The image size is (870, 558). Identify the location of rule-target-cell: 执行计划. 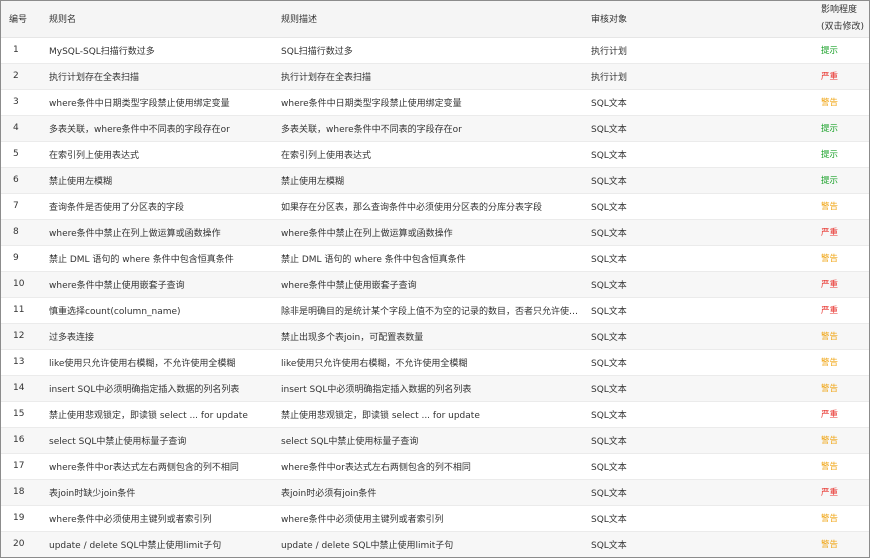
(698, 50).